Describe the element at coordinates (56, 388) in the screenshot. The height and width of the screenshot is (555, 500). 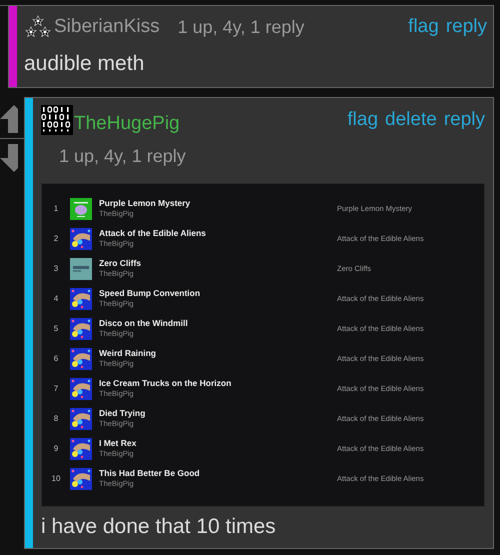
I see `track-number: 7` at that location.